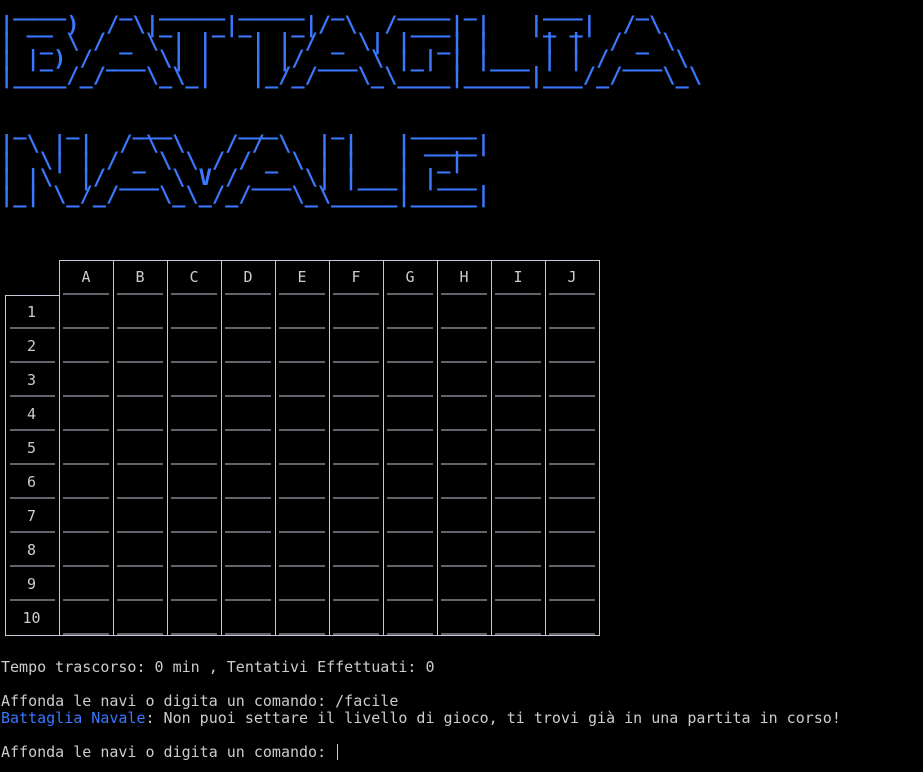 This screenshot has height=772, width=923. What do you see at coordinates (463, 277) in the screenshot?
I see `column-header-h: H` at bounding box center [463, 277].